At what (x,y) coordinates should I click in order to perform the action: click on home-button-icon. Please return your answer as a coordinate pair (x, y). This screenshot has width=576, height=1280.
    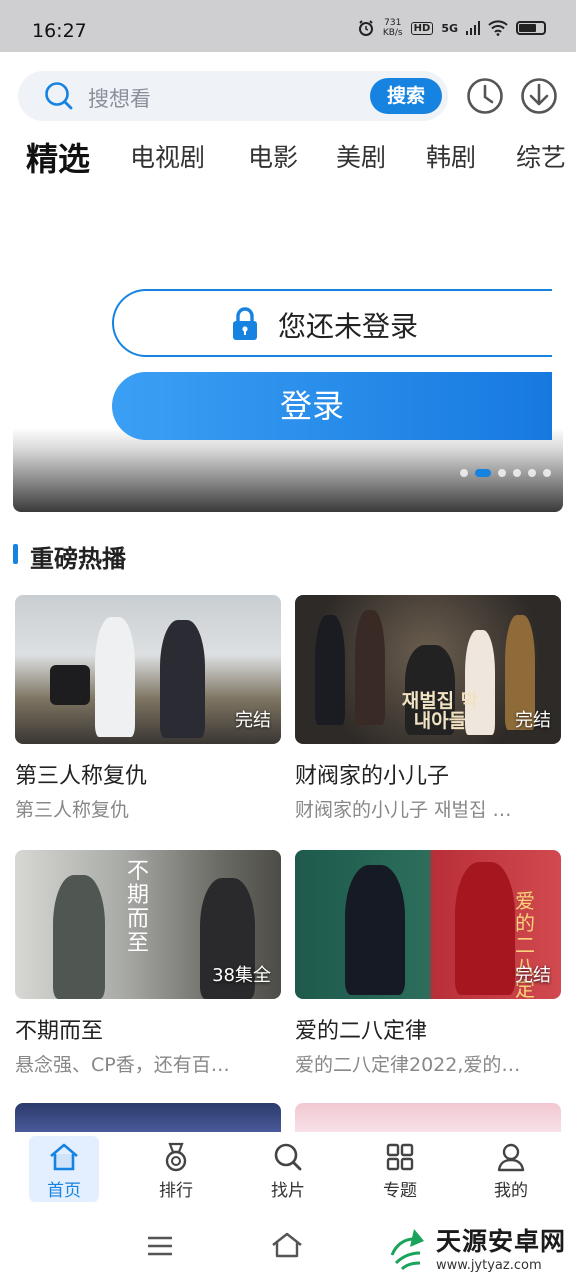
    Looking at the image, I should click on (287, 1245).